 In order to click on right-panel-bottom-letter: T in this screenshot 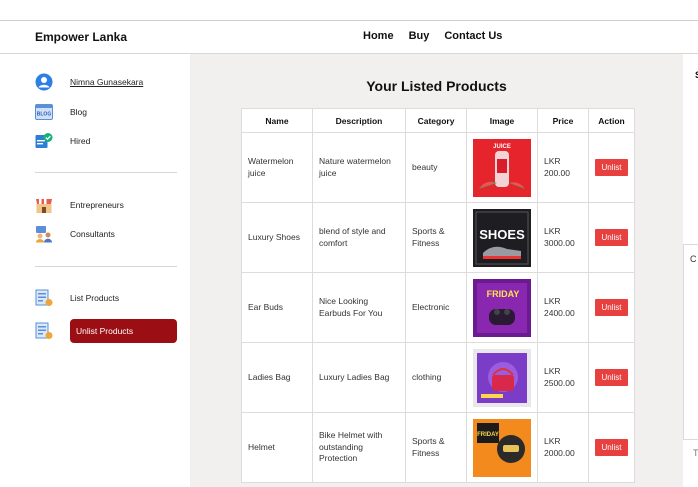, I will do `click(695, 453)`.